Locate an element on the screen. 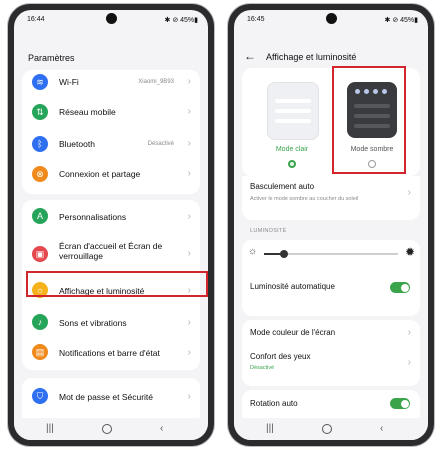 The image size is (442, 450). color-mode-label: Mode couleur de l'écran is located at coordinates (293, 332).